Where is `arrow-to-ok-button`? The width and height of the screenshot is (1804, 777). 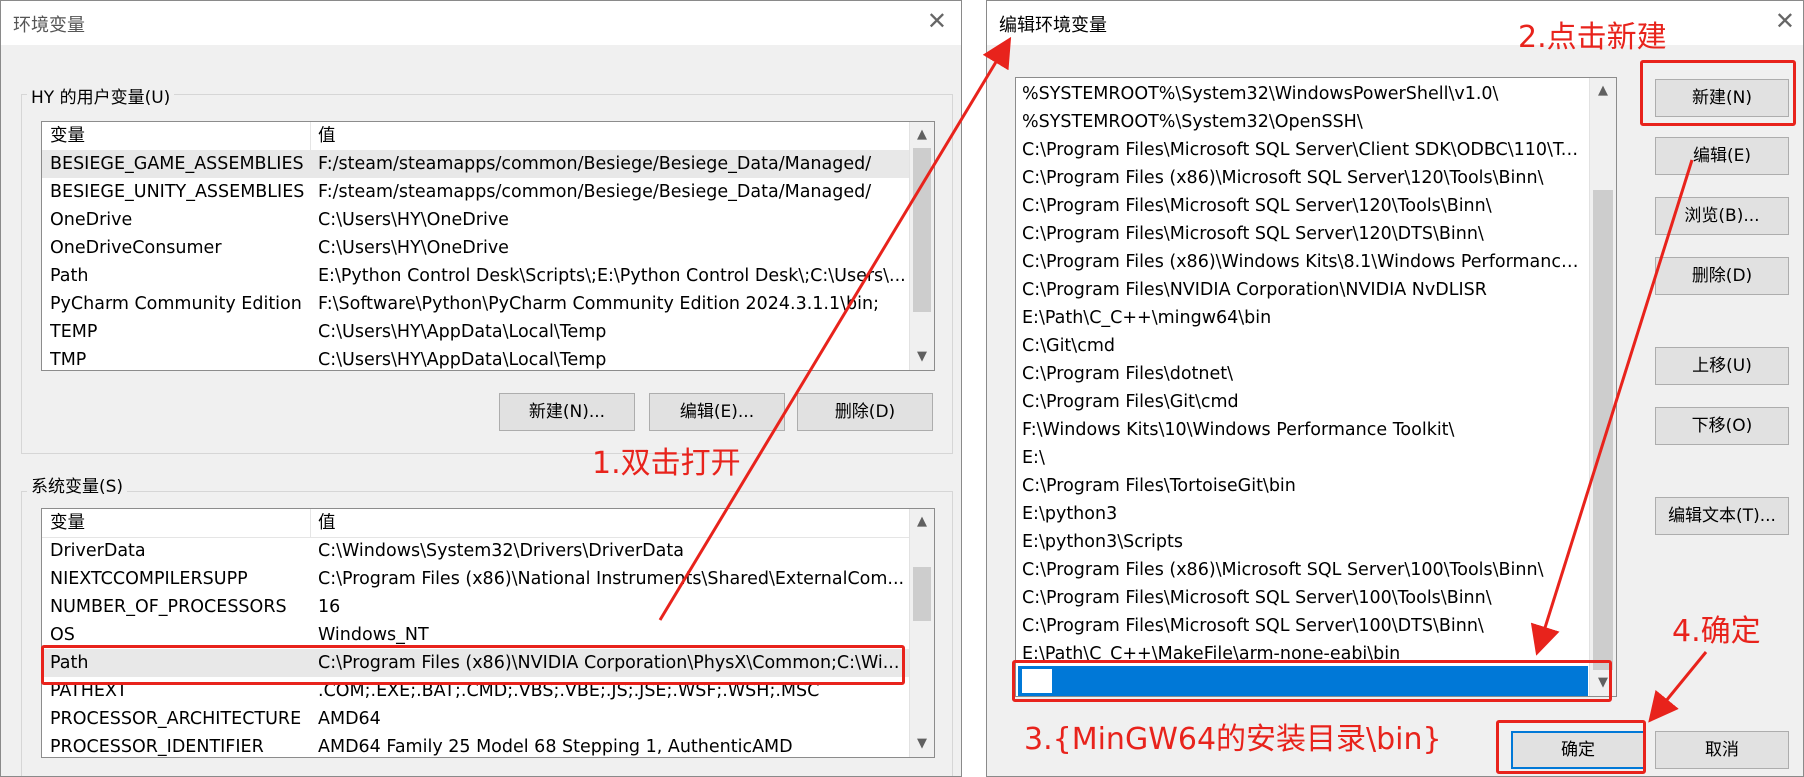 arrow-to-ok-button is located at coordinates (1678, 687).